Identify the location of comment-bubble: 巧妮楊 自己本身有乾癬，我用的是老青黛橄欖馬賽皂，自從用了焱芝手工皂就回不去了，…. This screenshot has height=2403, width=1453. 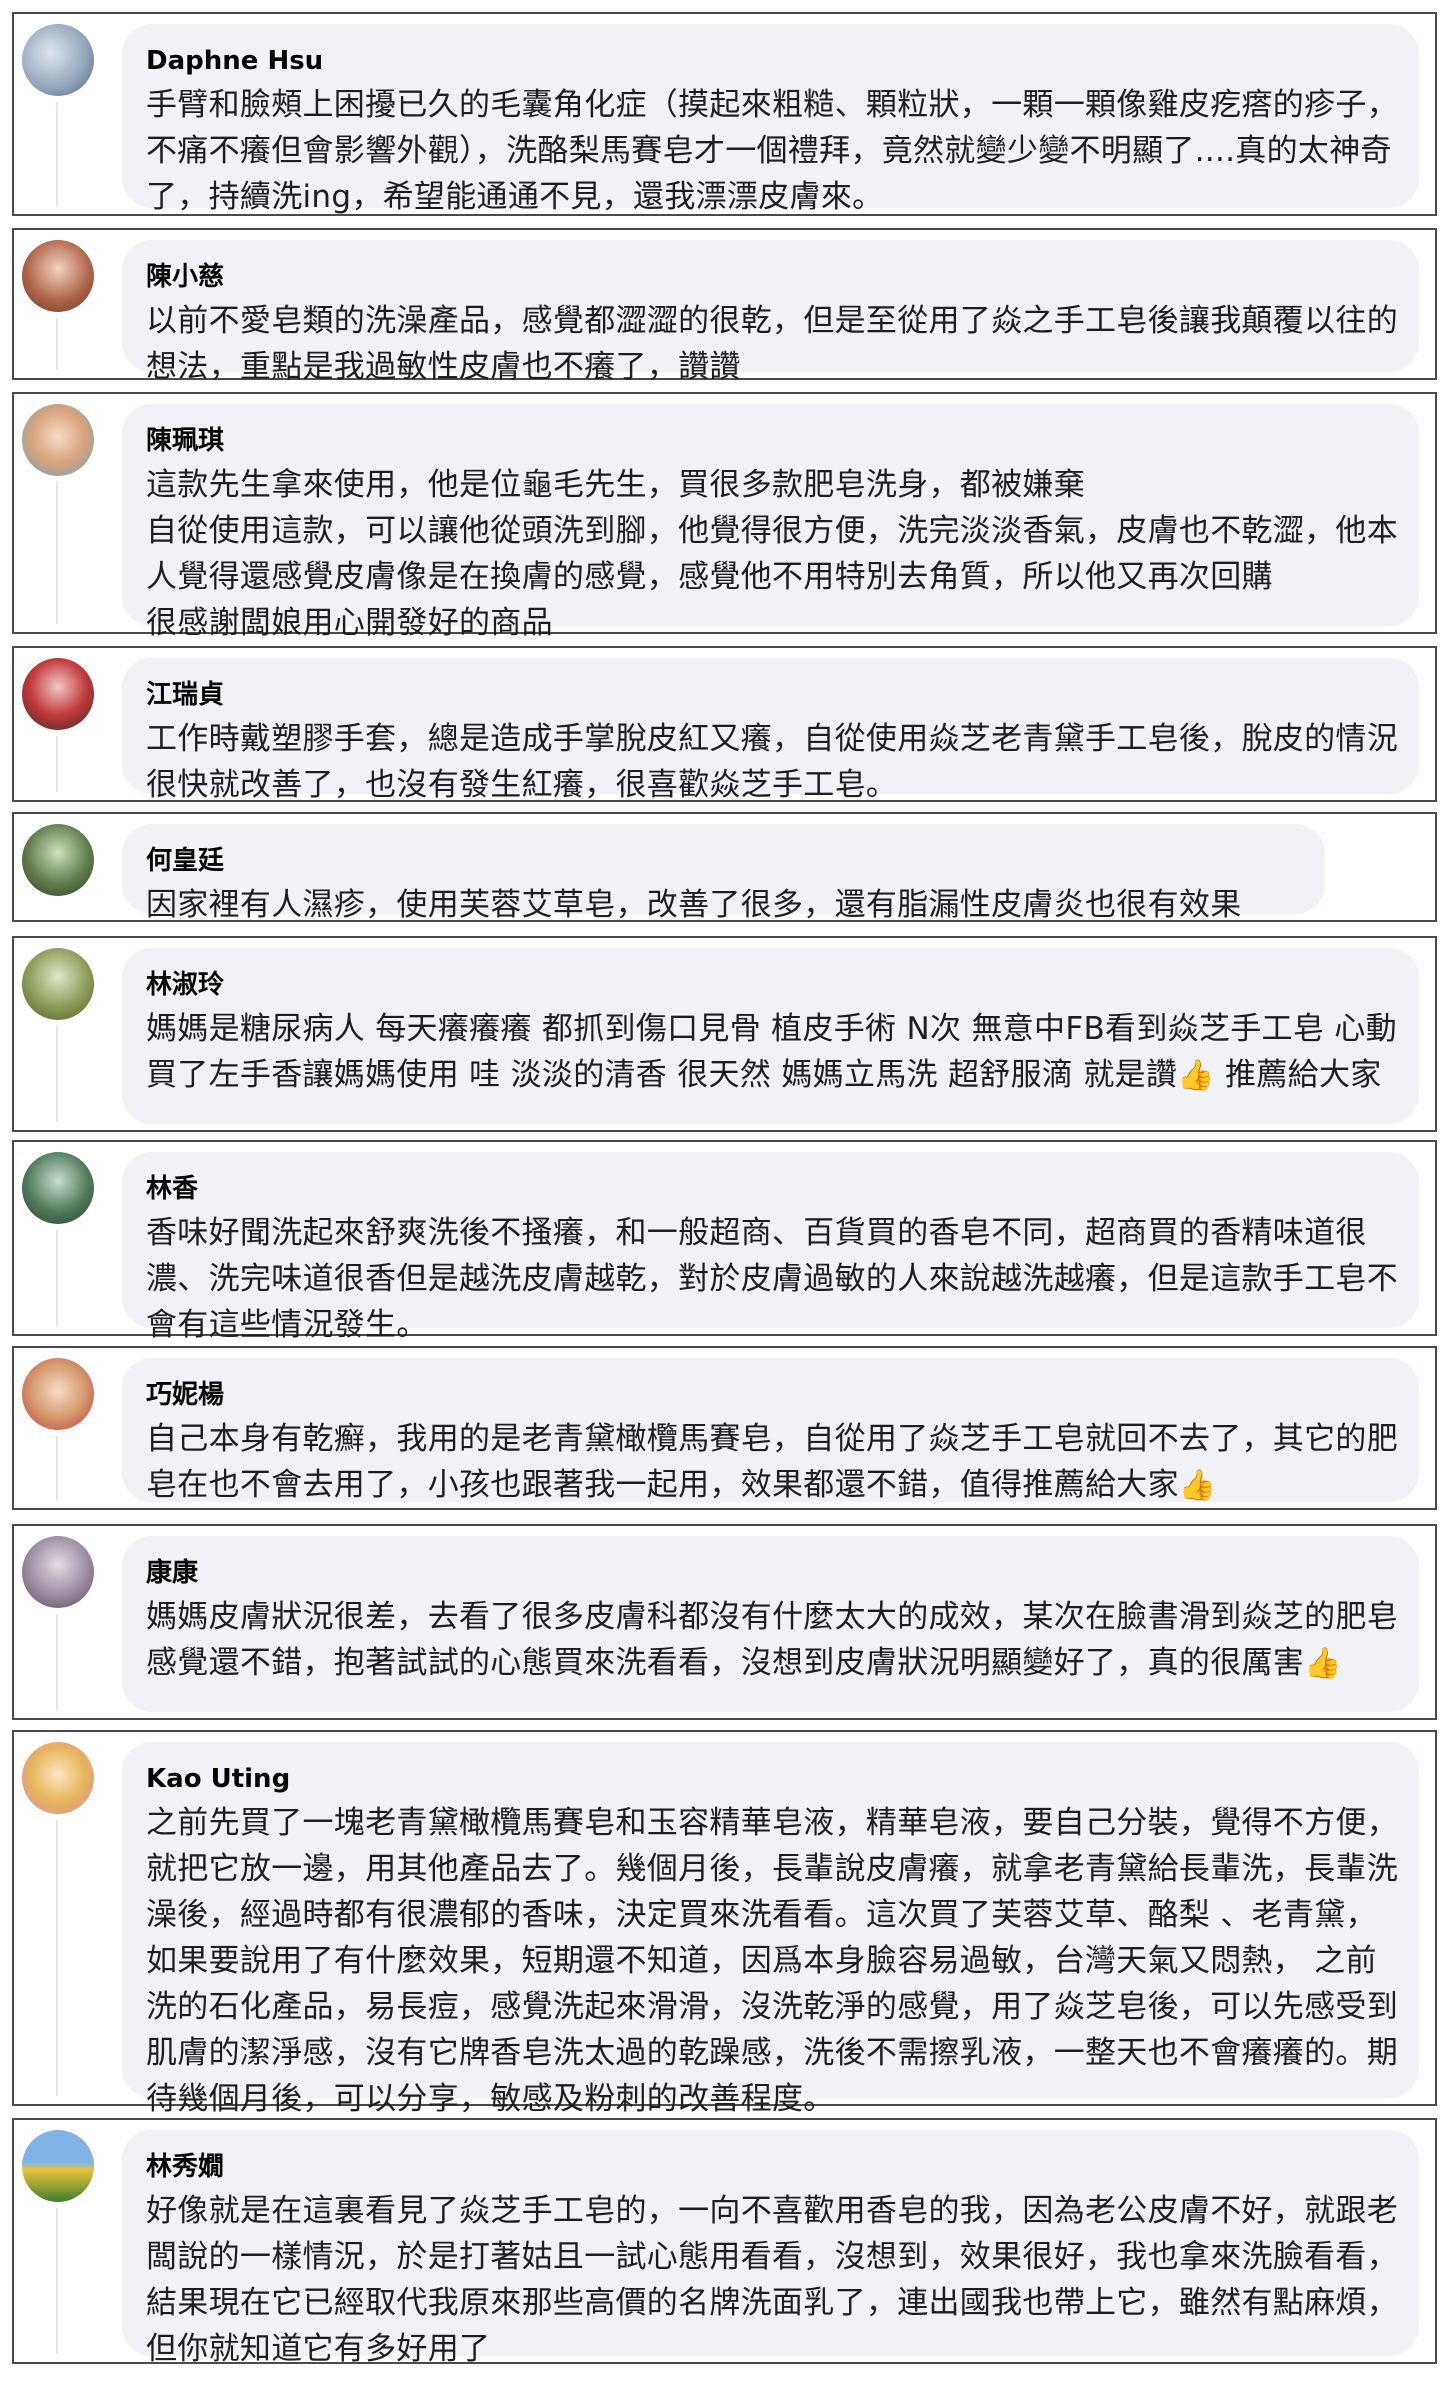
(770, 1430).